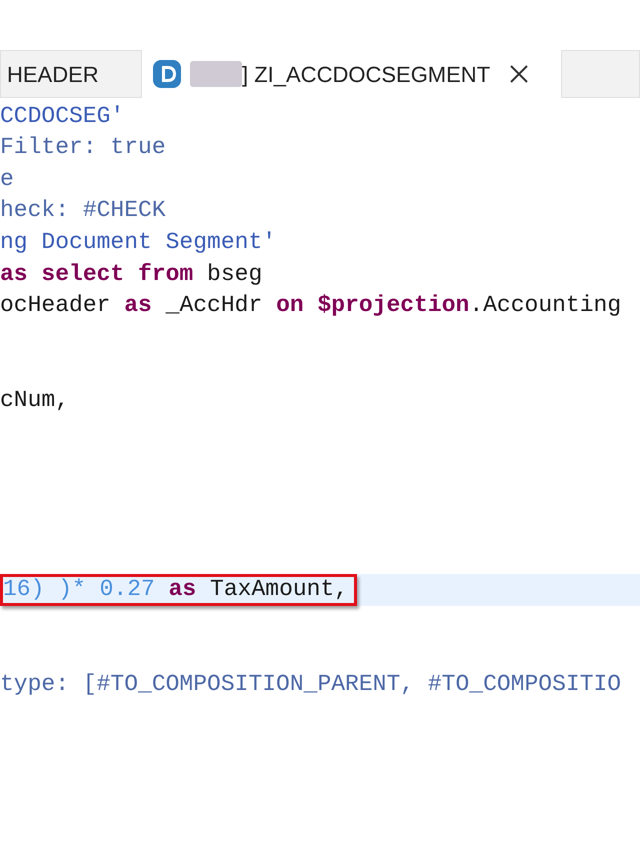 This screenshot has height=864, width=640. What do you see at coordinates (139, 242) in the screenshot?
I see `code-line: ng Document Segment'` at bounding box center [139, 242].